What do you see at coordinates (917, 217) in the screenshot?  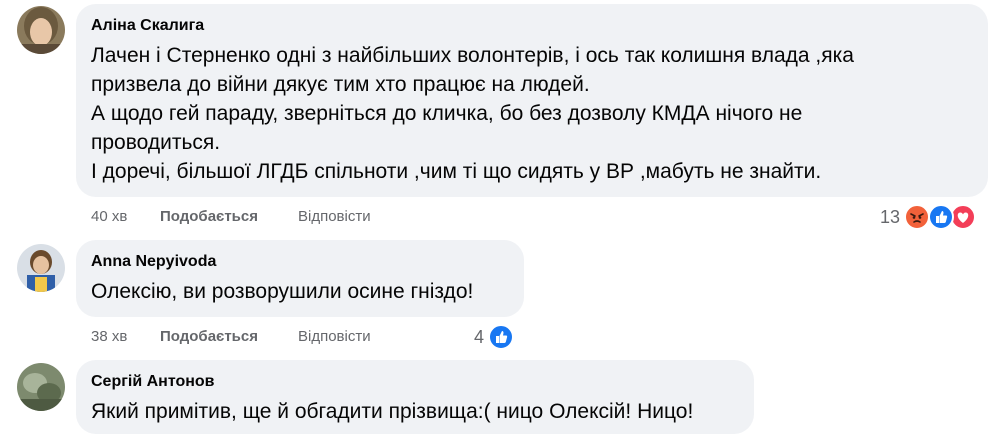 I see `angry-icon` at bounding box center [917, 217].